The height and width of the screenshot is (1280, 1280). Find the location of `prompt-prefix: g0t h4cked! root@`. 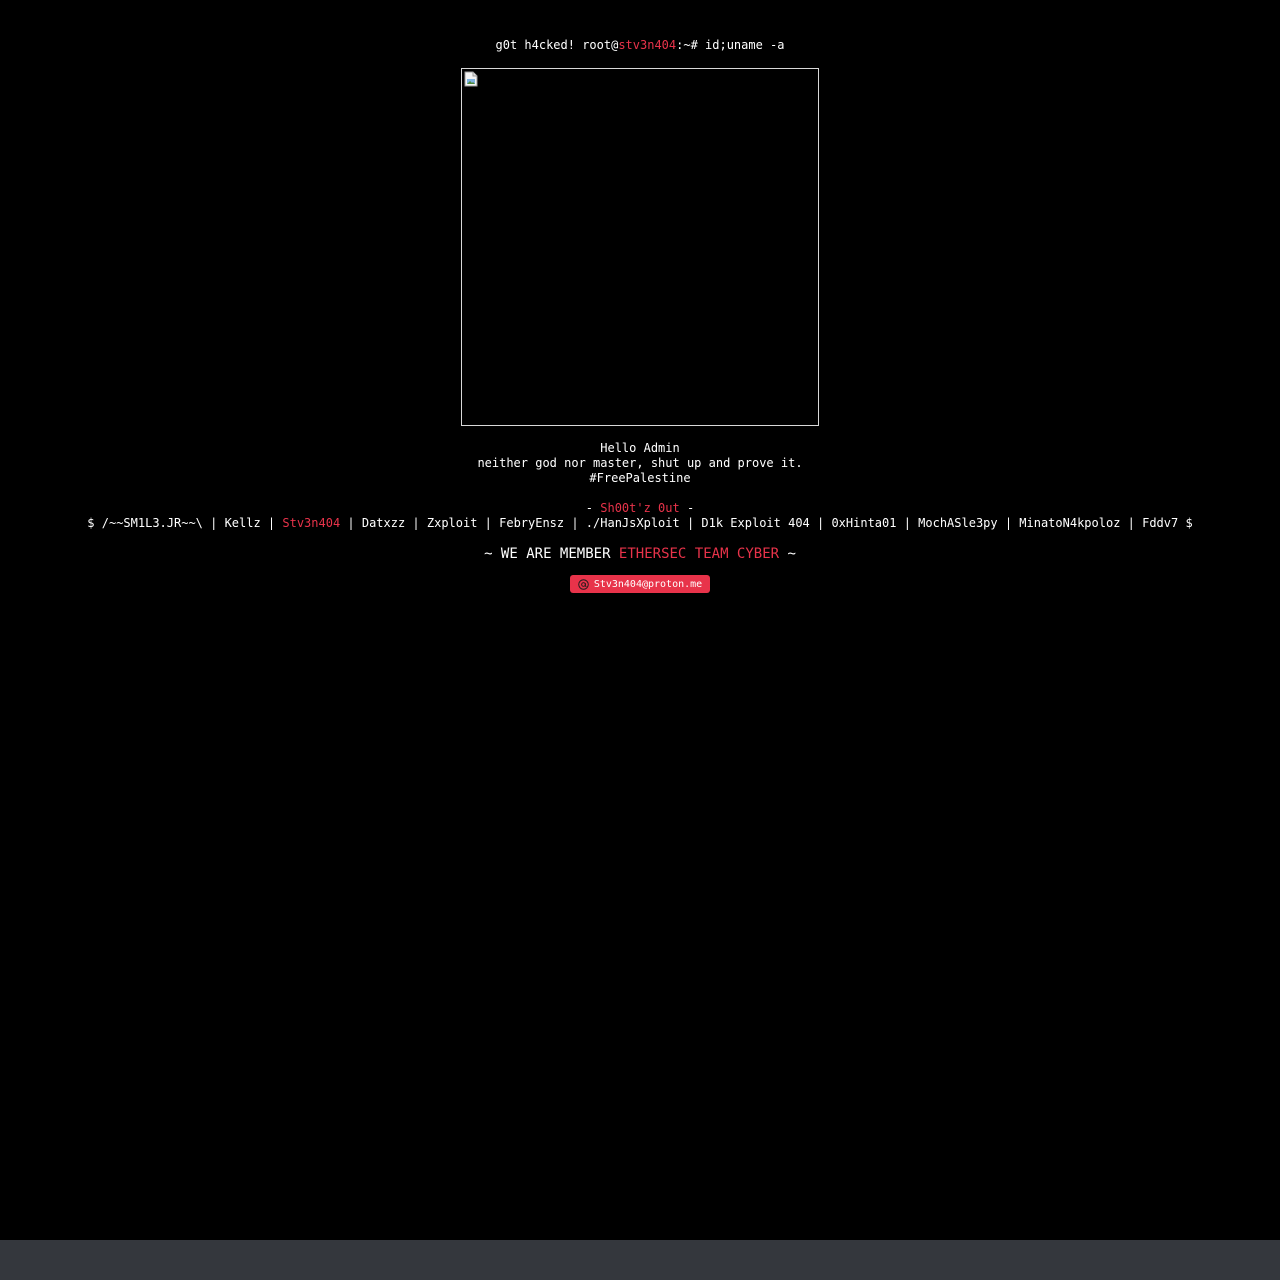

prompt-prefix: g0t h4cked! root@ is located at coordinates (557, 45).